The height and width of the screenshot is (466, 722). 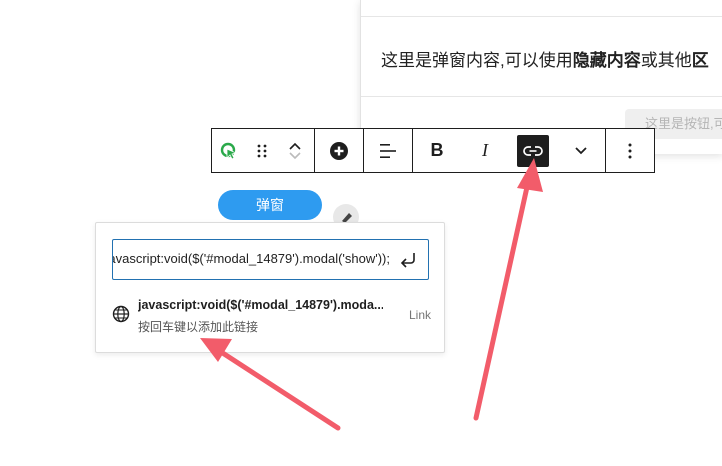 I want to click on align-button, so click(x=388, y=150).